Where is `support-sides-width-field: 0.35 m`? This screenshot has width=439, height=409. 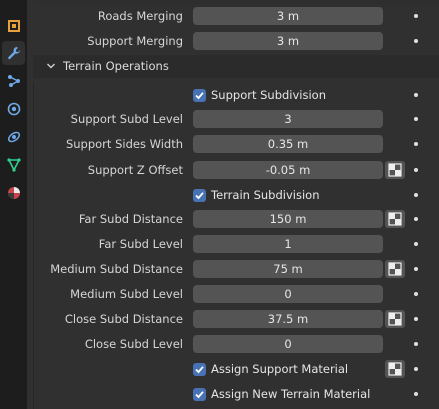
support-sides-width-field: 0.35 m is located at coordinates (288, 144).